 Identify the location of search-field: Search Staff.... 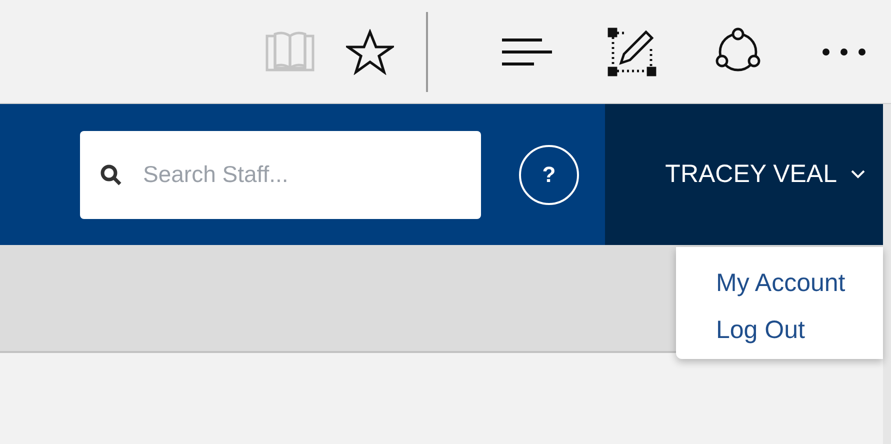
(280, 174).